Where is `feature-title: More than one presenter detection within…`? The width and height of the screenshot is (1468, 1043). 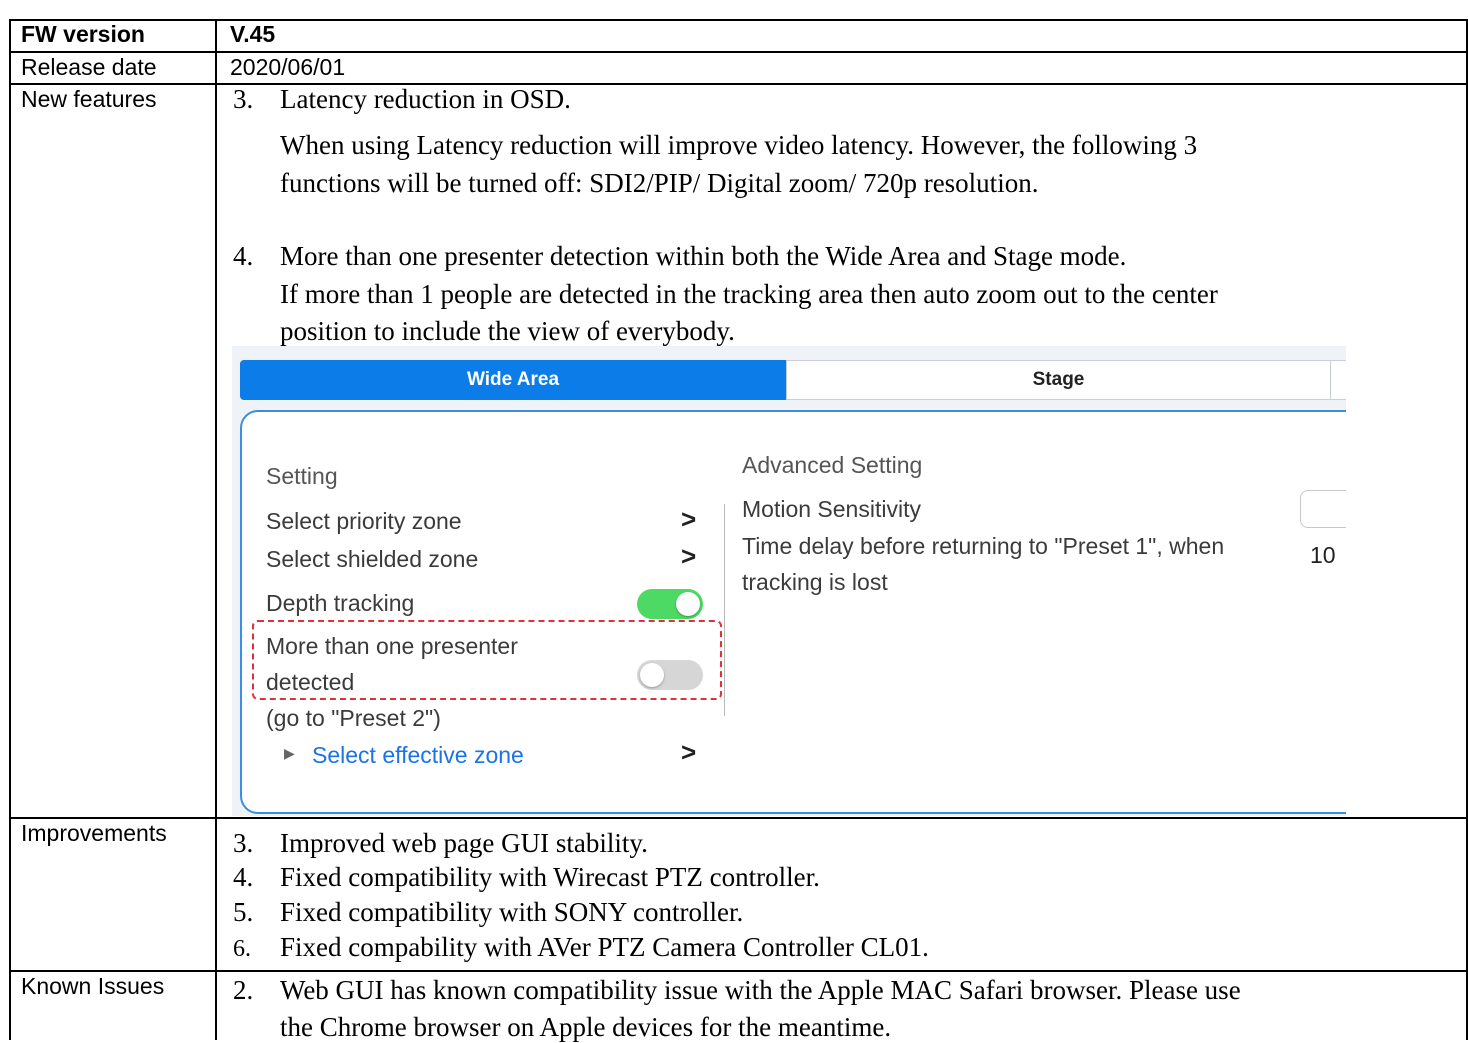 feature-title: More than one presenter detection within… is located at coordinates (703, 256).